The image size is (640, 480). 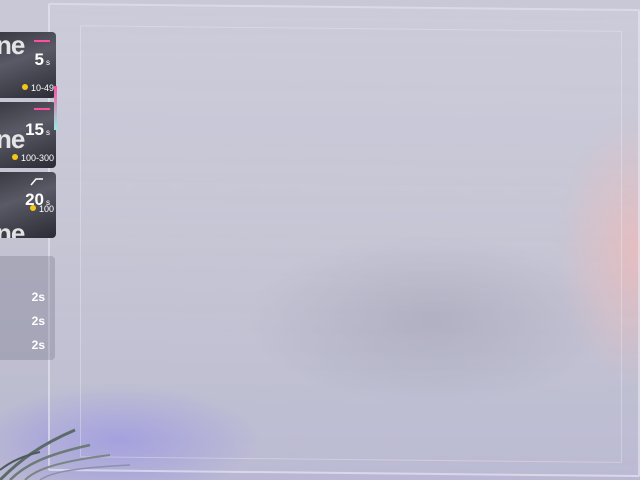 What do you see at coordinates (39, 59) in the screenshot?
I see `tip-item-duration: 5` at bounding box center [39, 59].